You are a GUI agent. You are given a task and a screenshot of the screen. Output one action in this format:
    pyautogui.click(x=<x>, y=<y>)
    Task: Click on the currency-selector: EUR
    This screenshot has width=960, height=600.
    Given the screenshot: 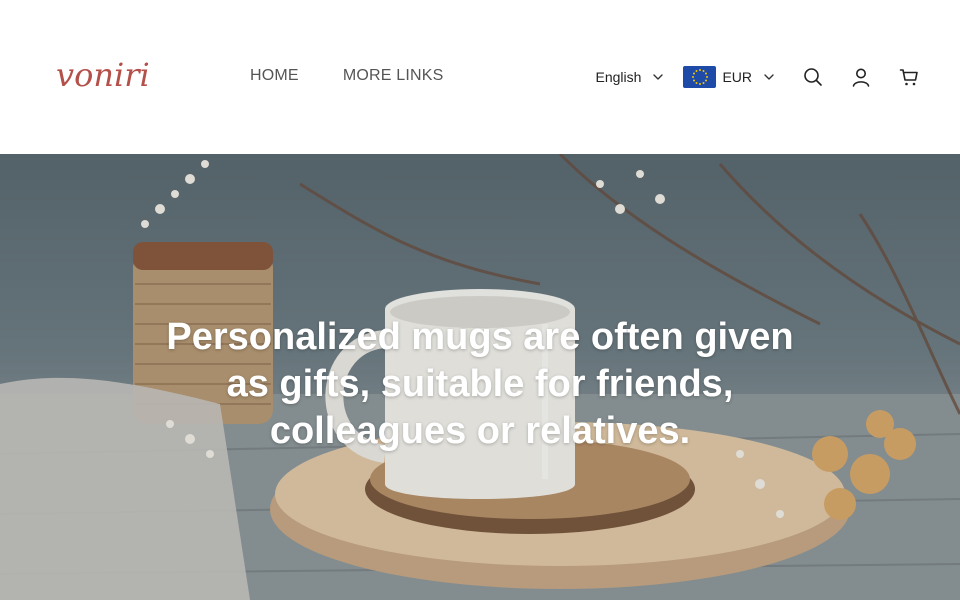 What is the action you would take?
    pyautogui.click(x=749, y=77)
    